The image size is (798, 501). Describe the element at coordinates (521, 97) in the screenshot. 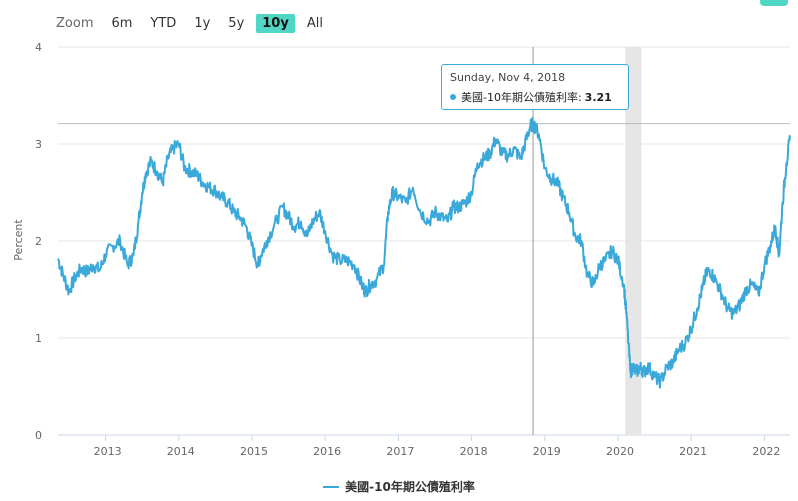

I see `tooltip-series-name: 美國-10年期公債殖利率:` at that location.